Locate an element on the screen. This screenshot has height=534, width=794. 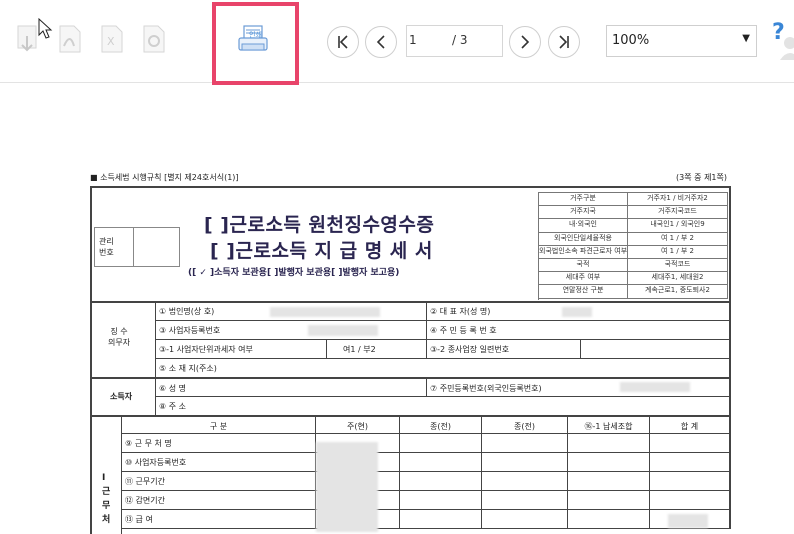
resident-no-cell: ④ 주 민 등 록 번 호 is located at coordinates (579, 330).